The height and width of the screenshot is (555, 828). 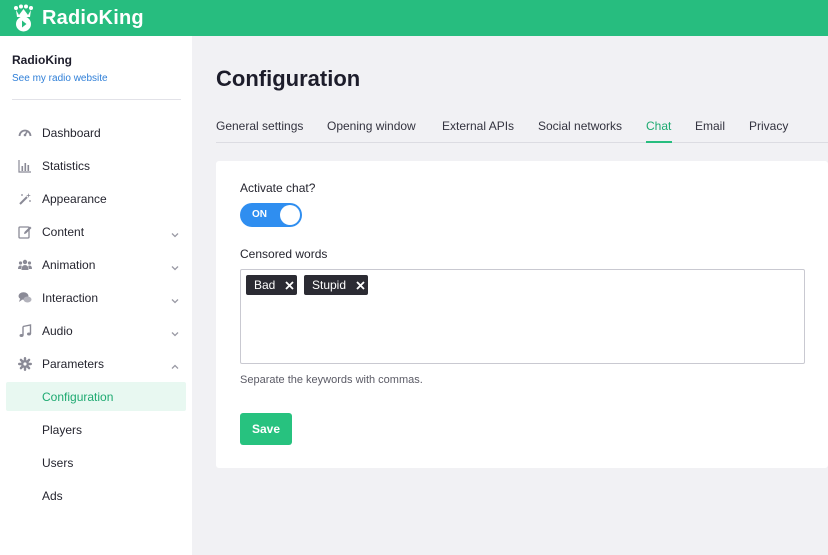 What do you see at coordinates (78, 396) in the screenshot?
I see `sidebar-item-label: Configuration` at bounding box center [78, 396].